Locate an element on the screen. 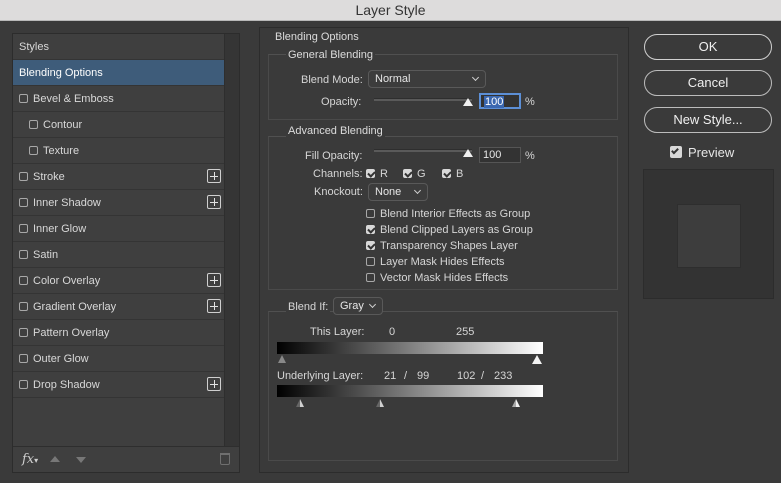 This screenshot has height=483, width=781. option-label: Blend Clipped Layers as Group is located at coordinates (456, 230).